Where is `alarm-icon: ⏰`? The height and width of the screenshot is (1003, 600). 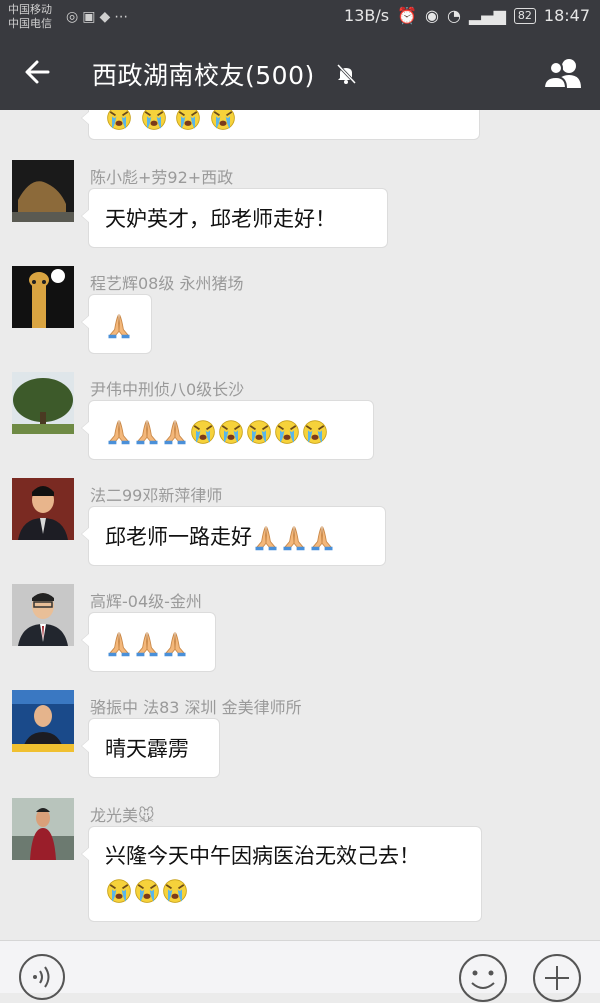 alarm-icon: ⏰ is located at coordinates (407, 15).